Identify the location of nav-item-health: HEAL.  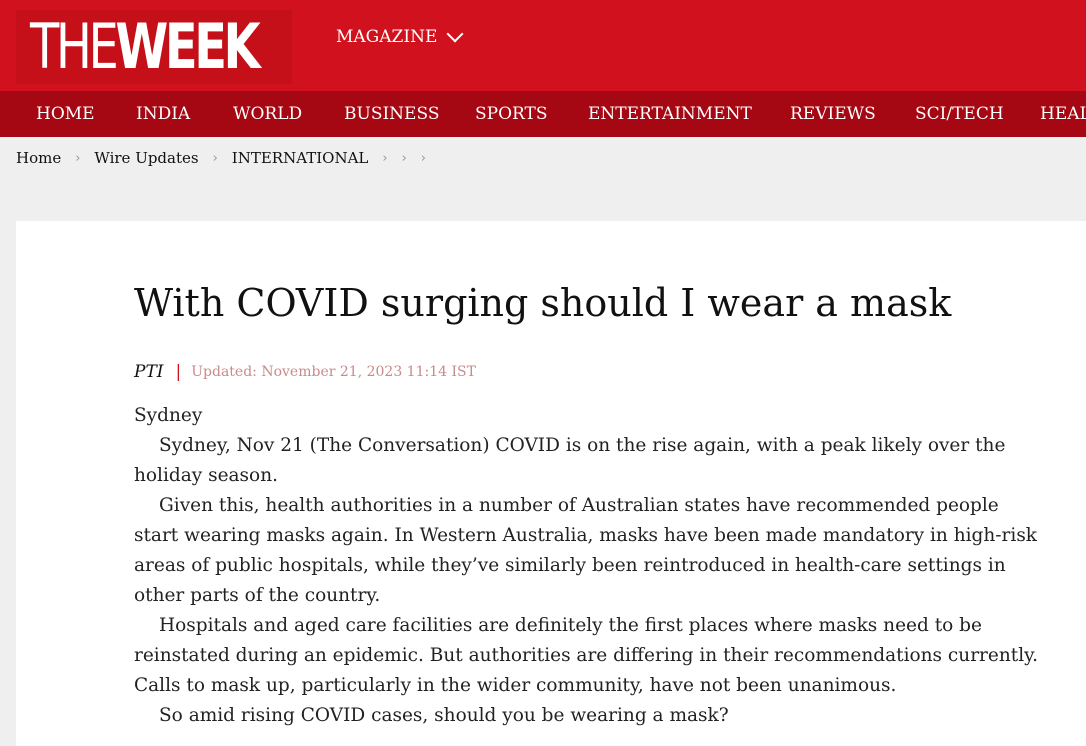
(1063, 114).